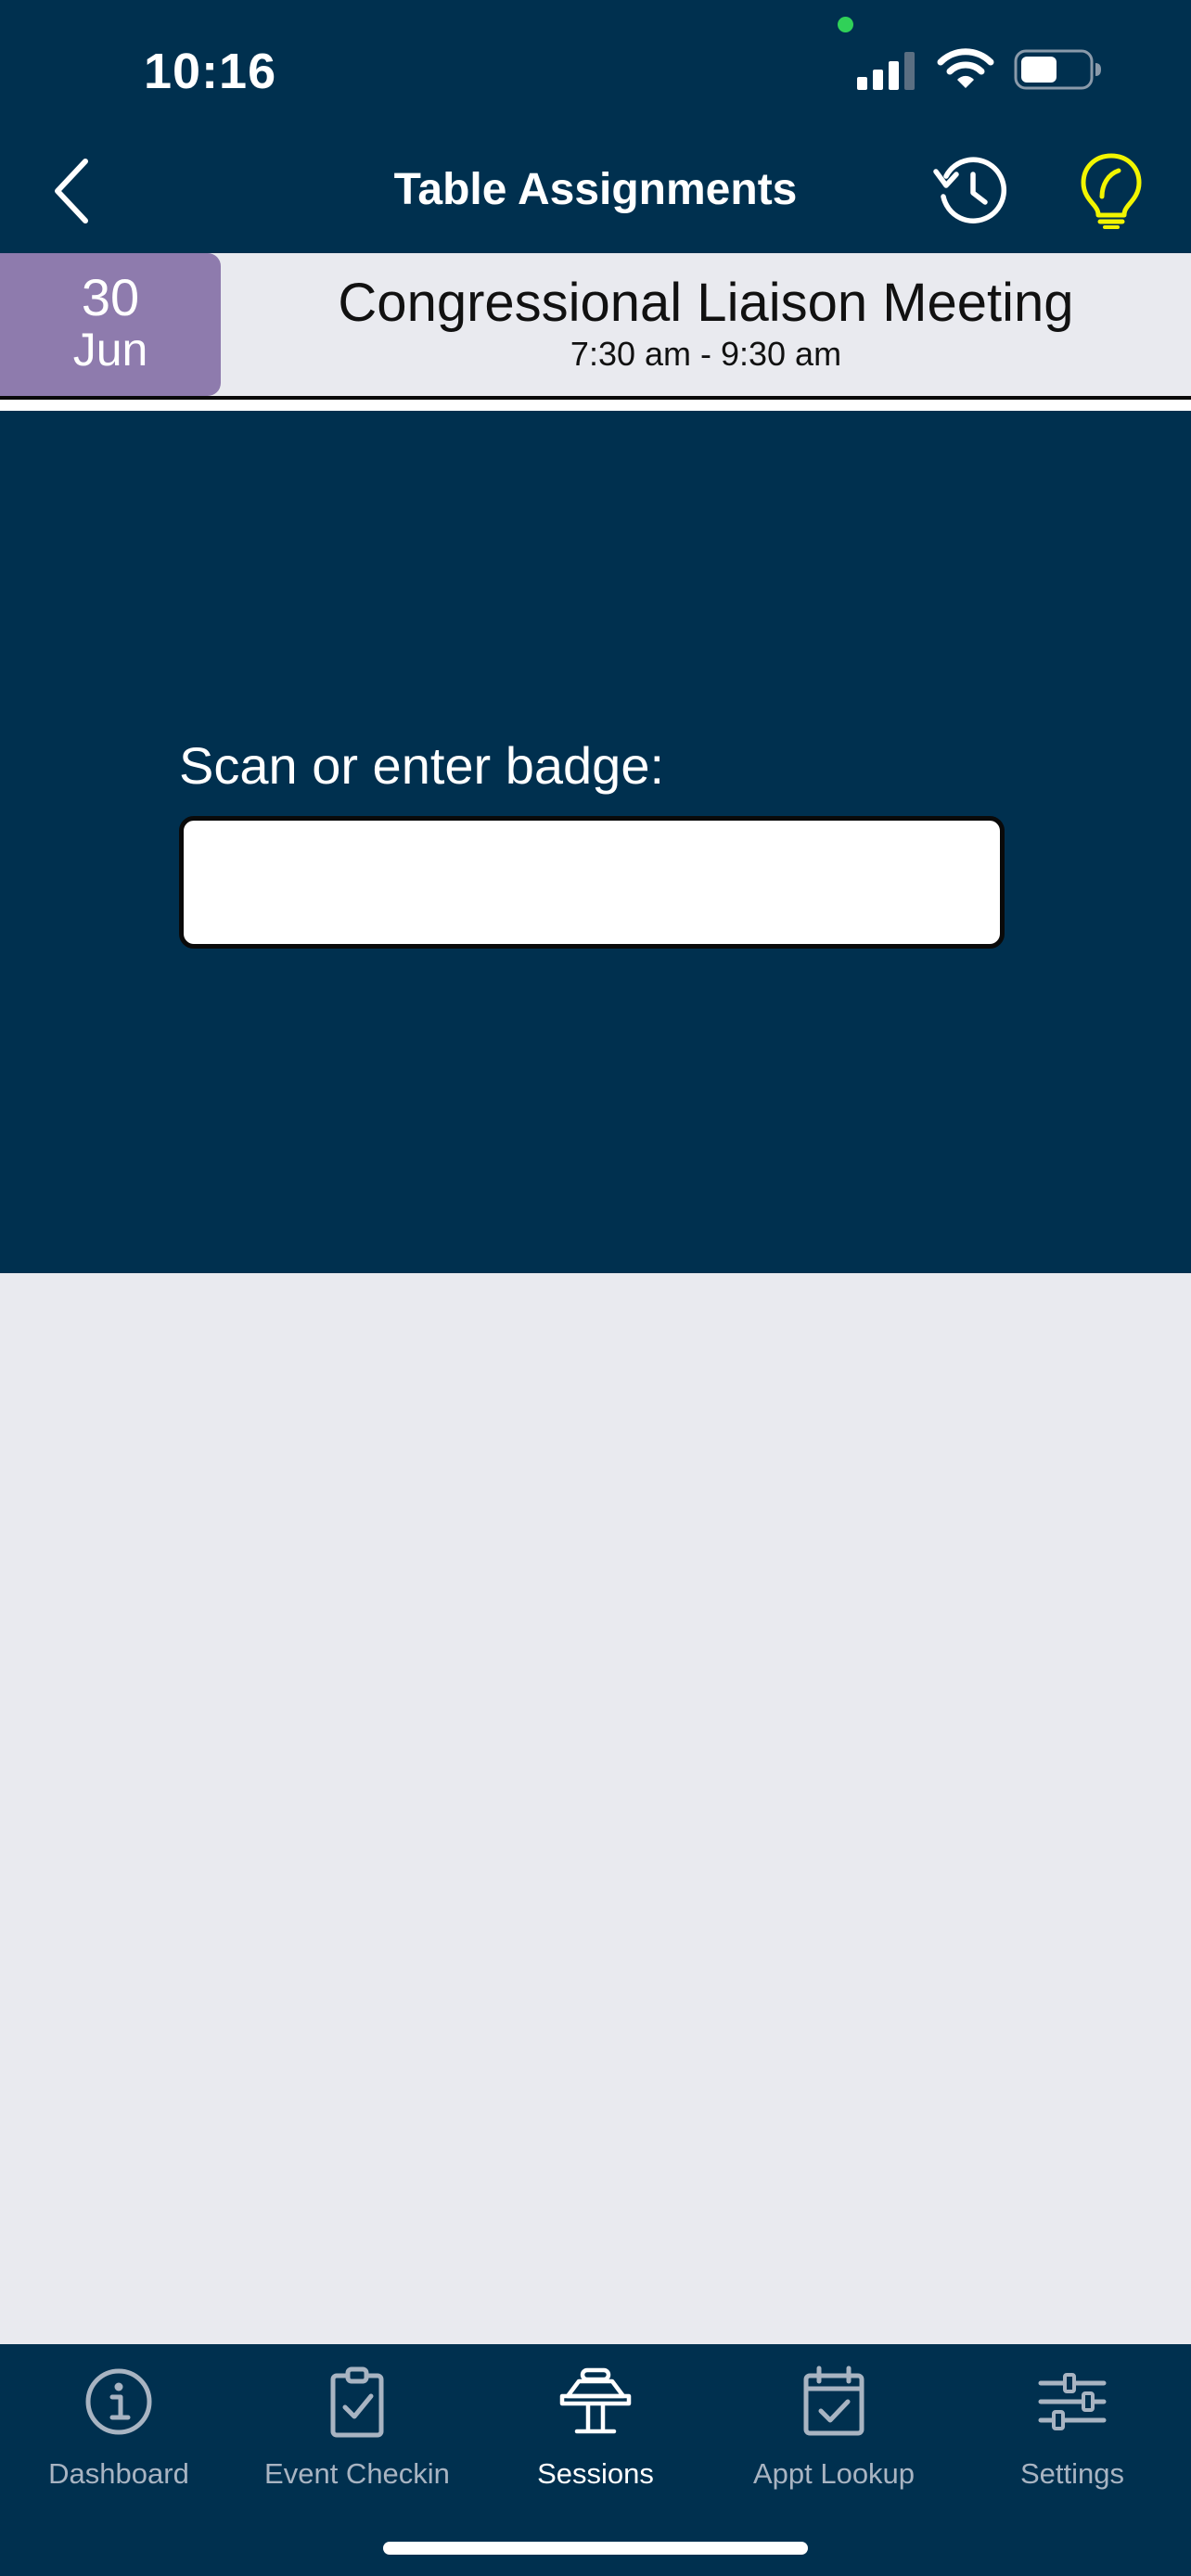  What do you see at coordinates (706, 303) in the screenshot?
I see `event-title: Congressional Liaison Meeting` at bounding box center [706, 303].